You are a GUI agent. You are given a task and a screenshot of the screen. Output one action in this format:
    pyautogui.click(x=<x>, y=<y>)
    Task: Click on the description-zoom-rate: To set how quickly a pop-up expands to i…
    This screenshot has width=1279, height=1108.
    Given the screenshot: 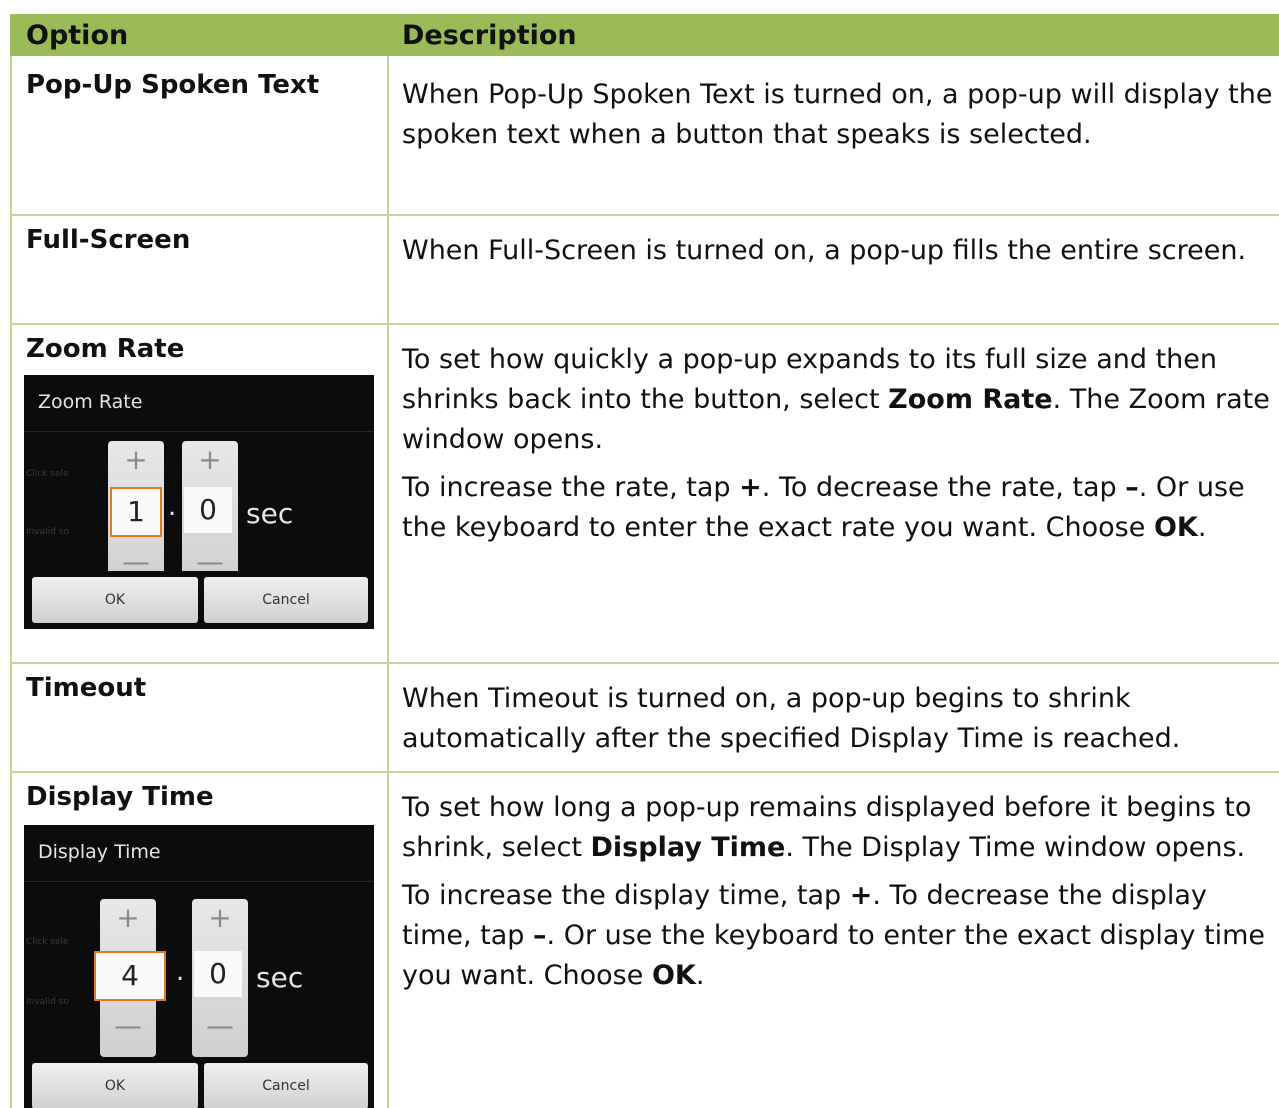 What is the action you would take?
    pyautogui.click(x=838, y=444)
    